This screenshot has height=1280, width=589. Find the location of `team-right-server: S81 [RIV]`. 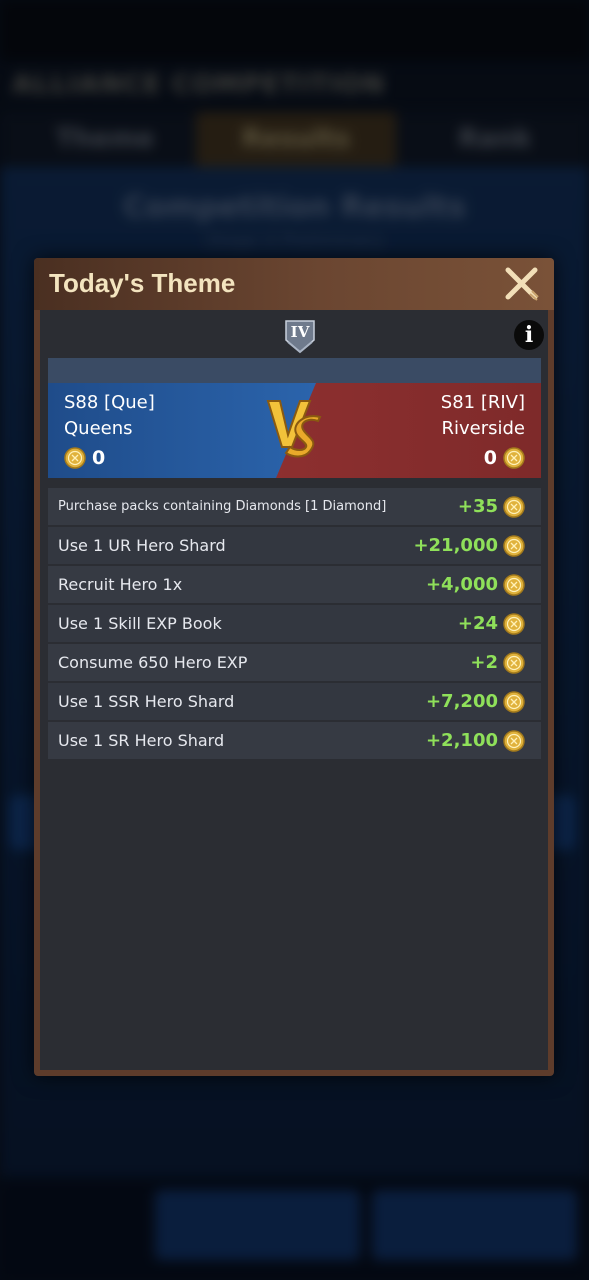

team-right-server: S81 [RIV] is located at coordinates (482, 402).